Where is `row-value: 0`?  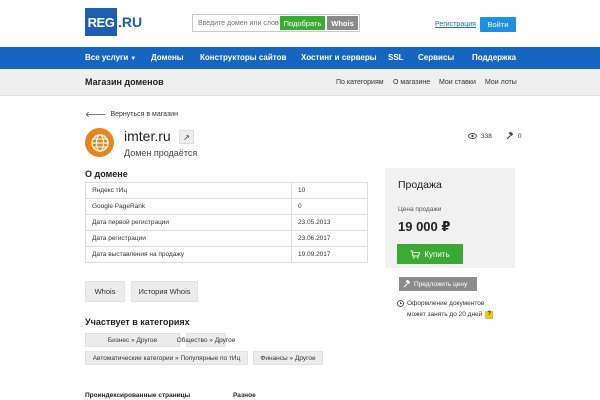 row-value: 0 is located at coordinates (329, 206).